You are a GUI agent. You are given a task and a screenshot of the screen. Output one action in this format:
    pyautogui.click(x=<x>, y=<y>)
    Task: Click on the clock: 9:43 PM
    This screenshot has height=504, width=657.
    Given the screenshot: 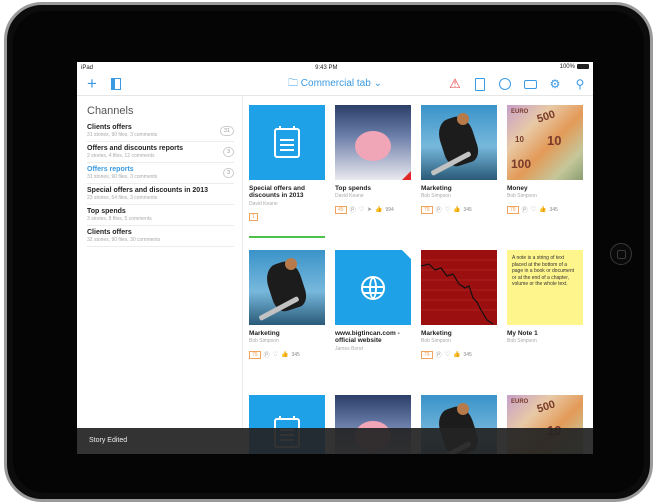 What is the action you would take?
    pyautogui.click(x=326, y=67)
    